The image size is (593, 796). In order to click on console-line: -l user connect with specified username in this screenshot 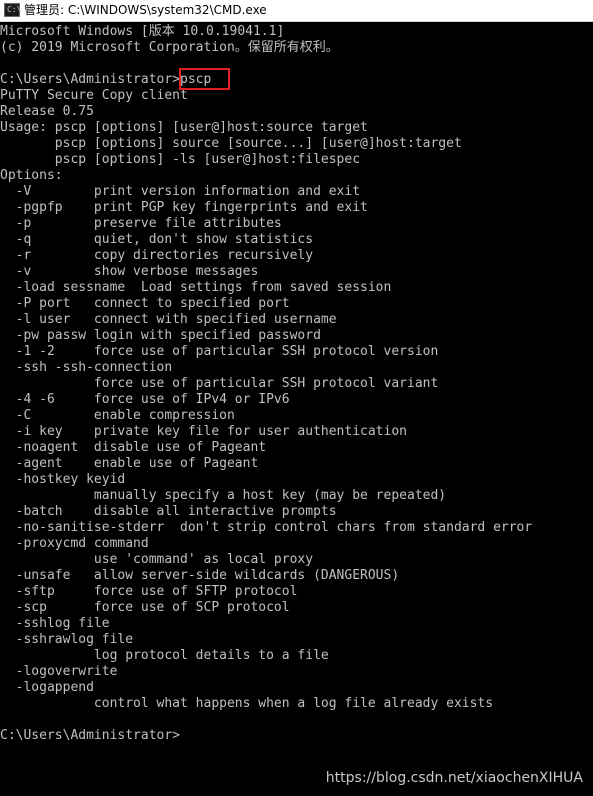, I will do `click(168, 319)`.